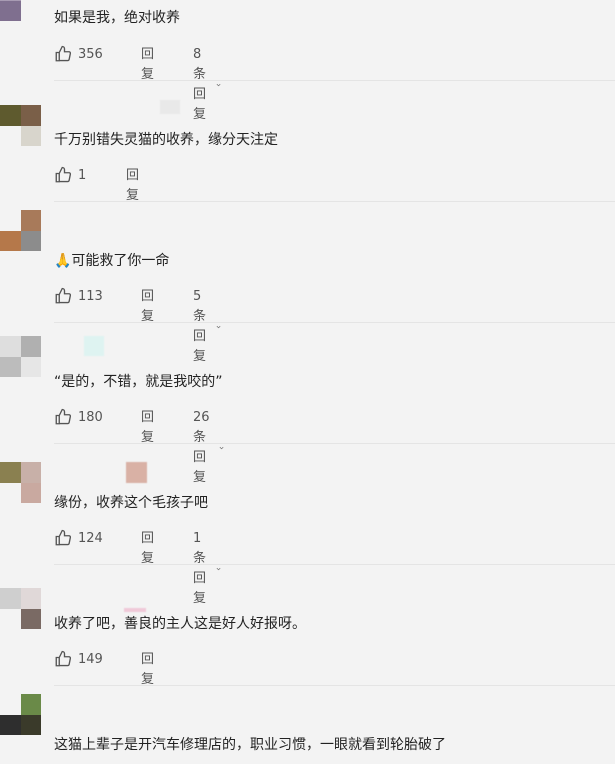 The height and width of the screenshot is (764, 615). I want to click on comment-text: 收养了吧，善良的主人这是好人好报呀。, so click(180, 624).